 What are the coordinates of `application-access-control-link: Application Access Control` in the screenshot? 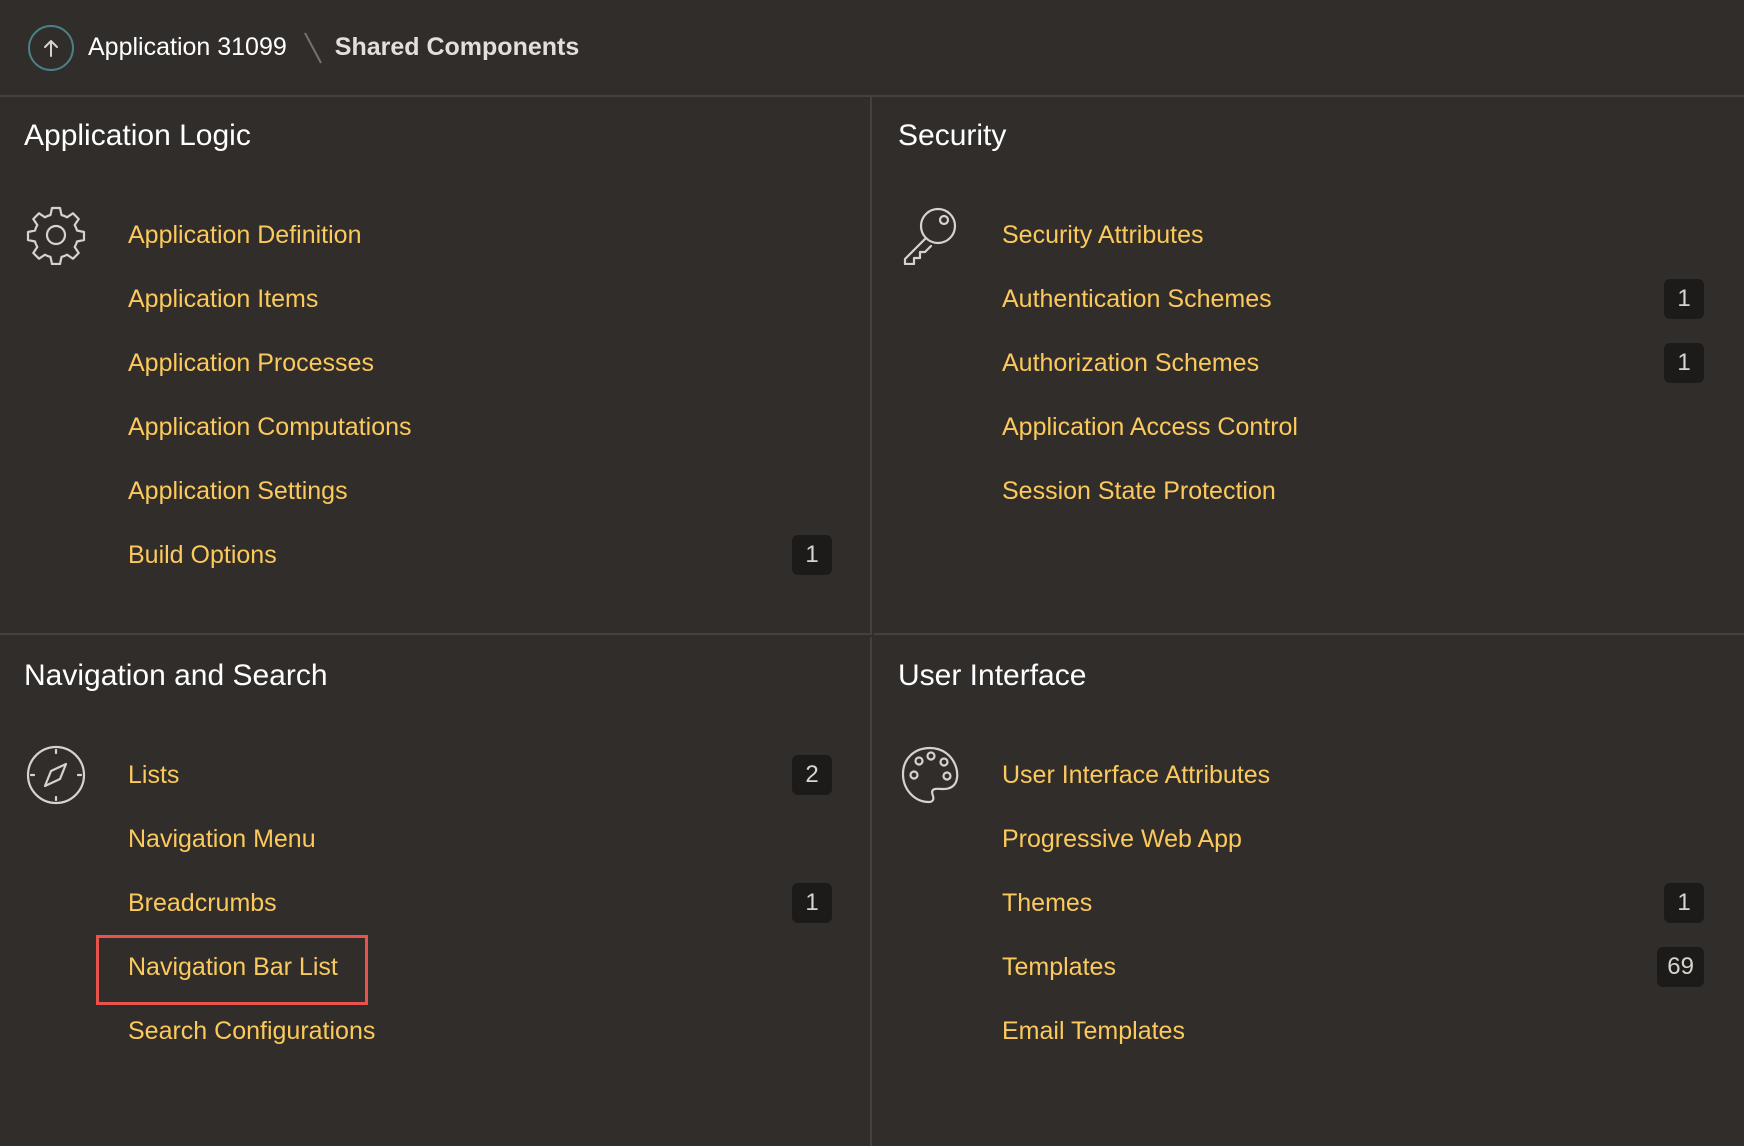 It's located at (1150, 427).